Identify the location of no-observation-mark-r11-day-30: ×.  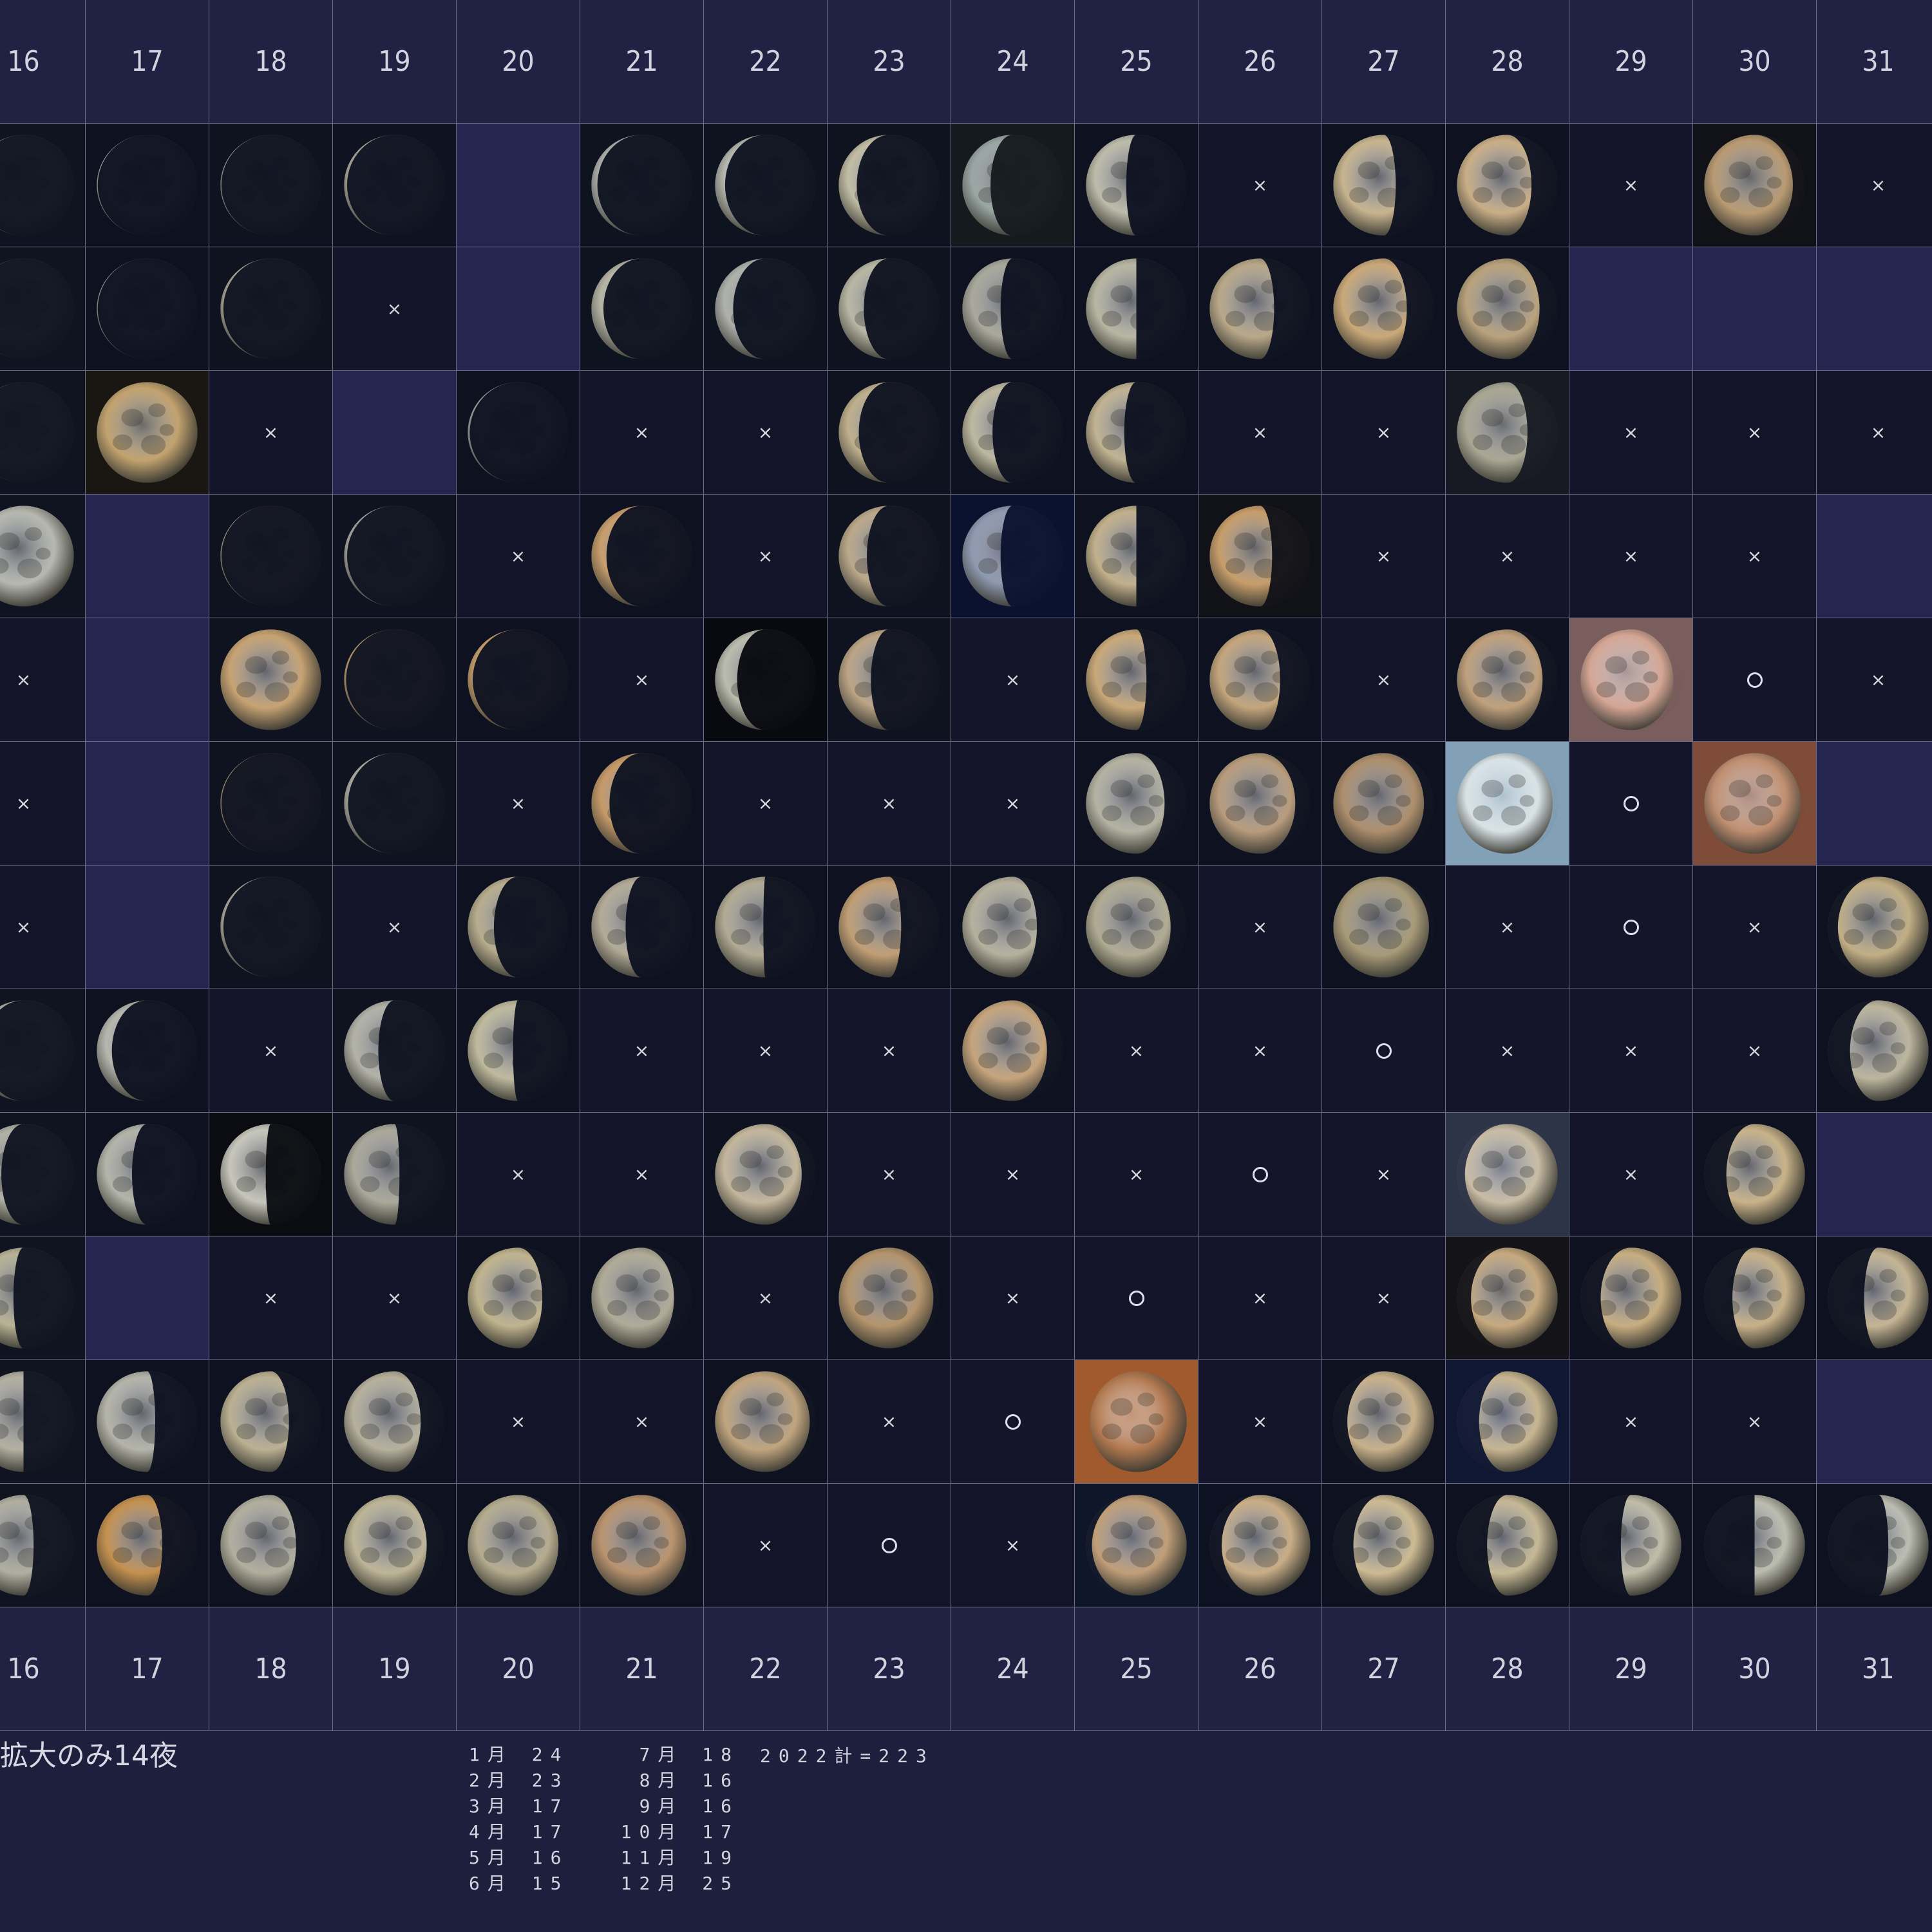
(1754, 1421).